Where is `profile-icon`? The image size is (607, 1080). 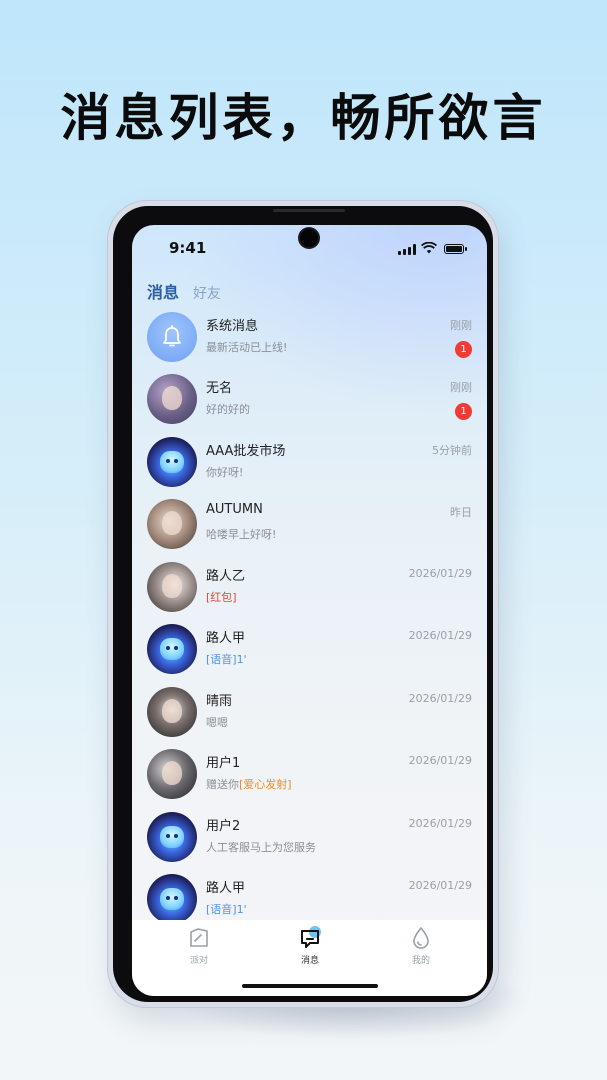
profile-icon is located at coordinates (421, 938).